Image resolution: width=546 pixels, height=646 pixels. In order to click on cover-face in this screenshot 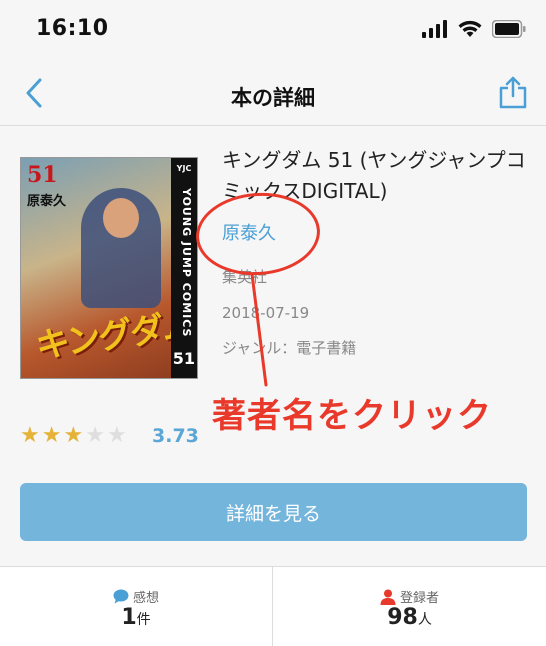, I will do `click(121, 218)`.